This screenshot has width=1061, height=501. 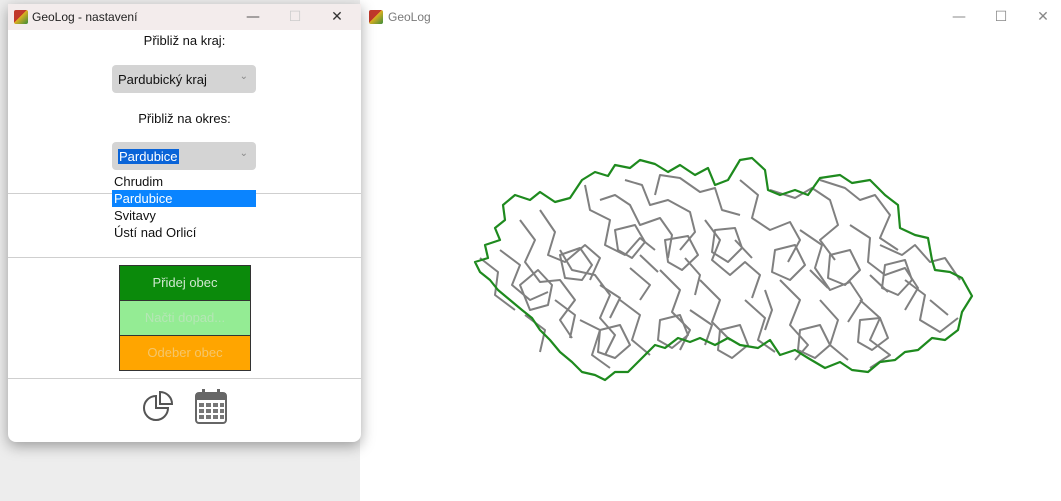 What do you see at coordinates (710, 17) in the screenshot?
I see `main-titlebar: GeoLog — ☐ ✕` at bounding box center [710, 17].